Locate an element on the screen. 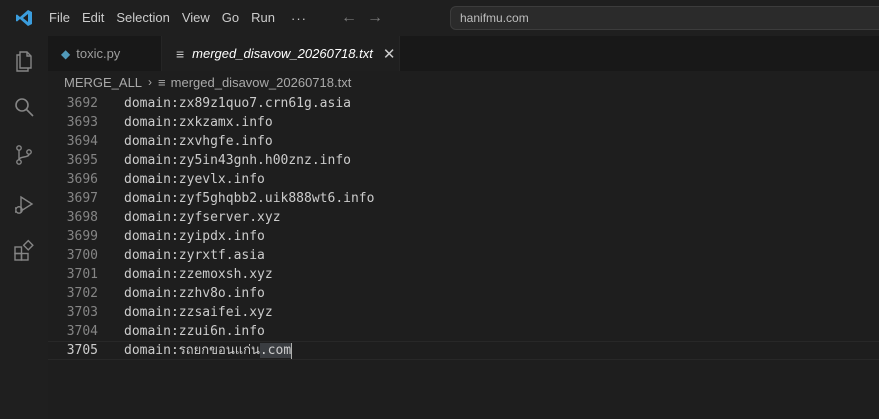 This screenshot has height=419, width=879. run-debug-icon is located at coordinates (24, 205).